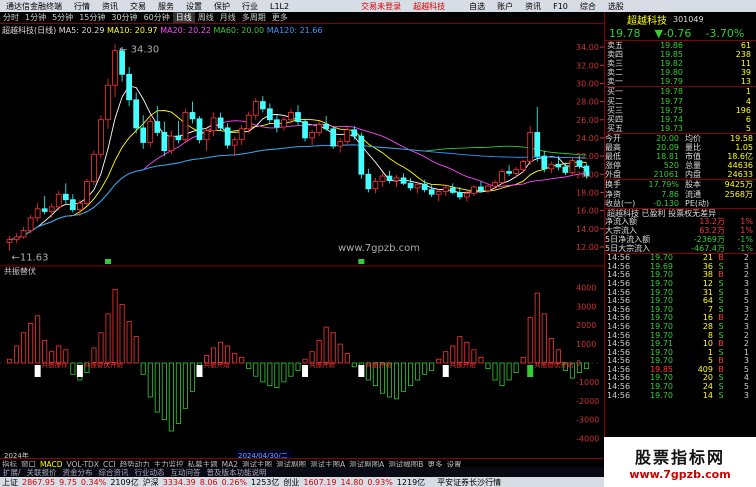 The width and height of the screenshot is (756, 487). I want to click on period-multi: 多周期, so click(254, 17).